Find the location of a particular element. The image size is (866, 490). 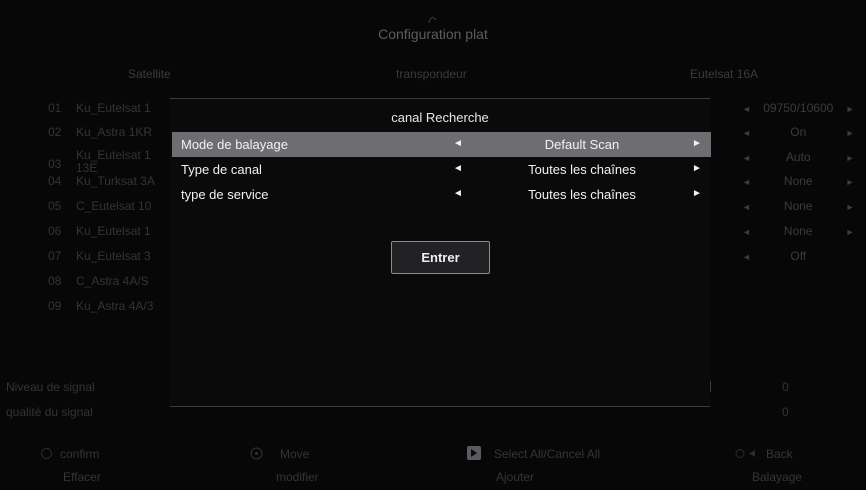

satellite-number: 03 is located at coordinates (55, 164).